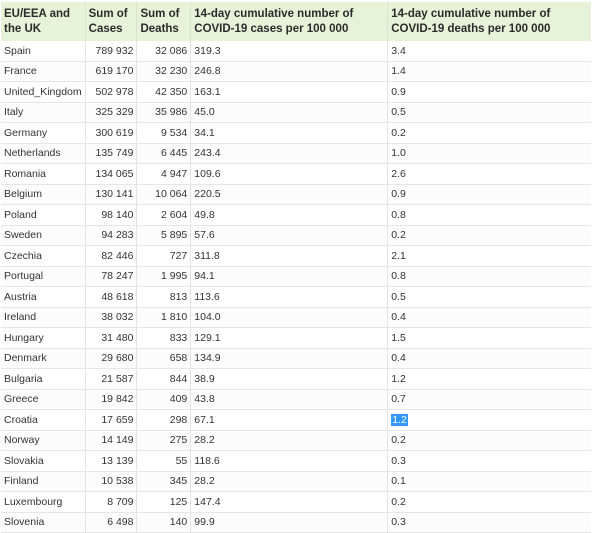 Image resolution: width=600 pixels, height=533 pixels. What do you see at coordinates (289, 338) in the screenshot?
I see `cell-cases-rate: 129.1` at bounding box center [289, 338].